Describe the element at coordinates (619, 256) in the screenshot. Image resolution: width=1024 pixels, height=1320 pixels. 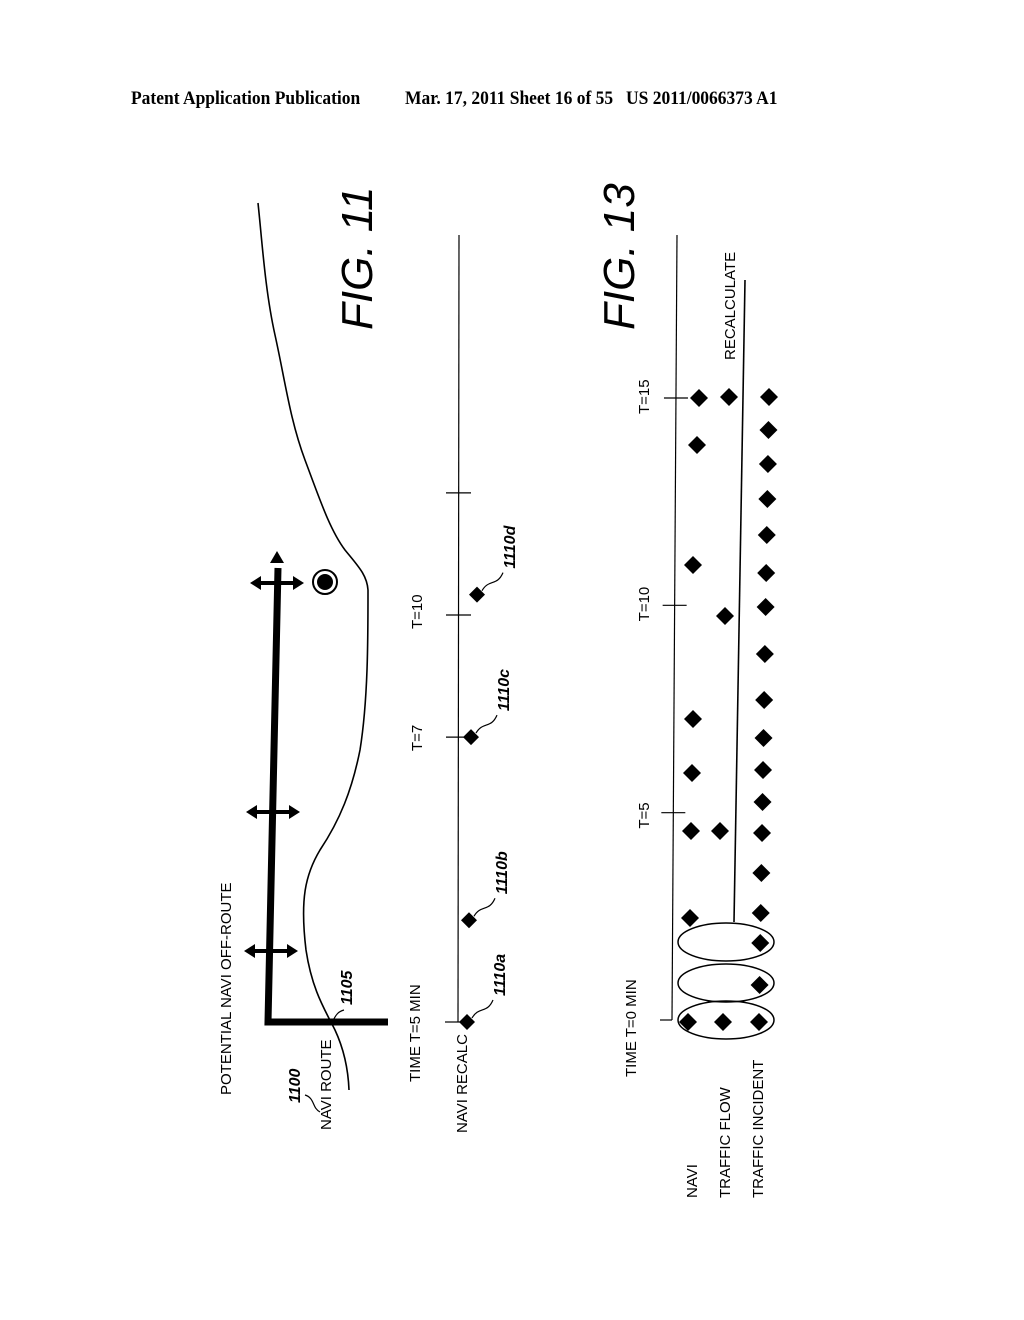
I see `fig13-title: FIG. 13` at that location.